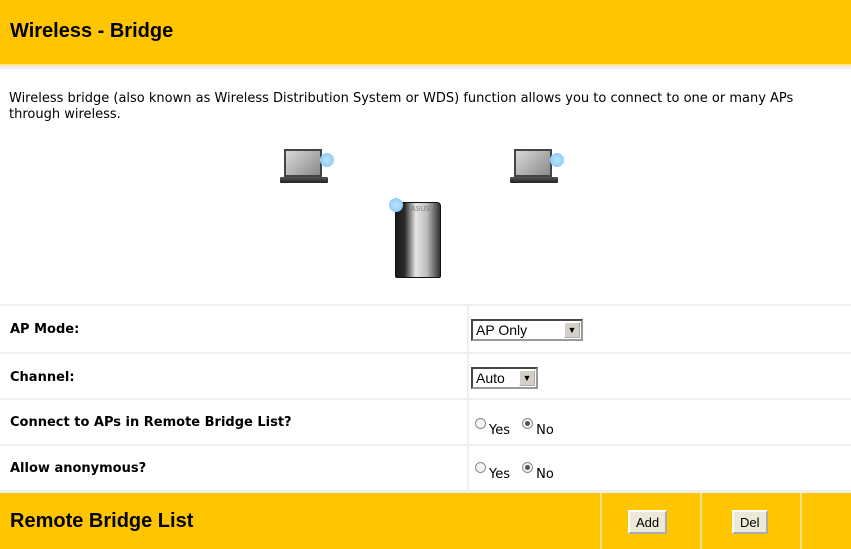 This screenshot has height=549, width=851. What do you see at coordinates (425, 33) in the screenshot?
I see `page-header: Wireless - Bridge` at bounding box center [425, 33].